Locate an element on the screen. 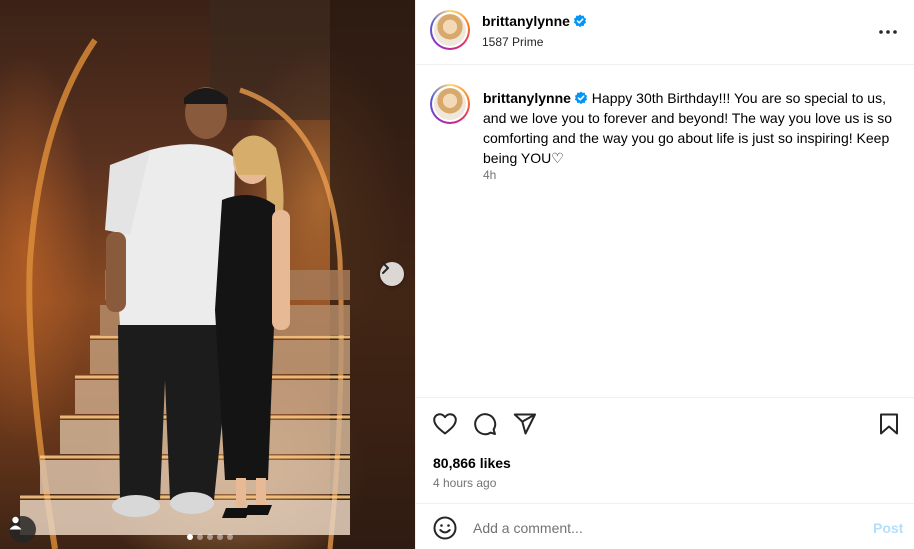  post-header: brittanylynne 1587 Prime is located at coordinates (665, 32).